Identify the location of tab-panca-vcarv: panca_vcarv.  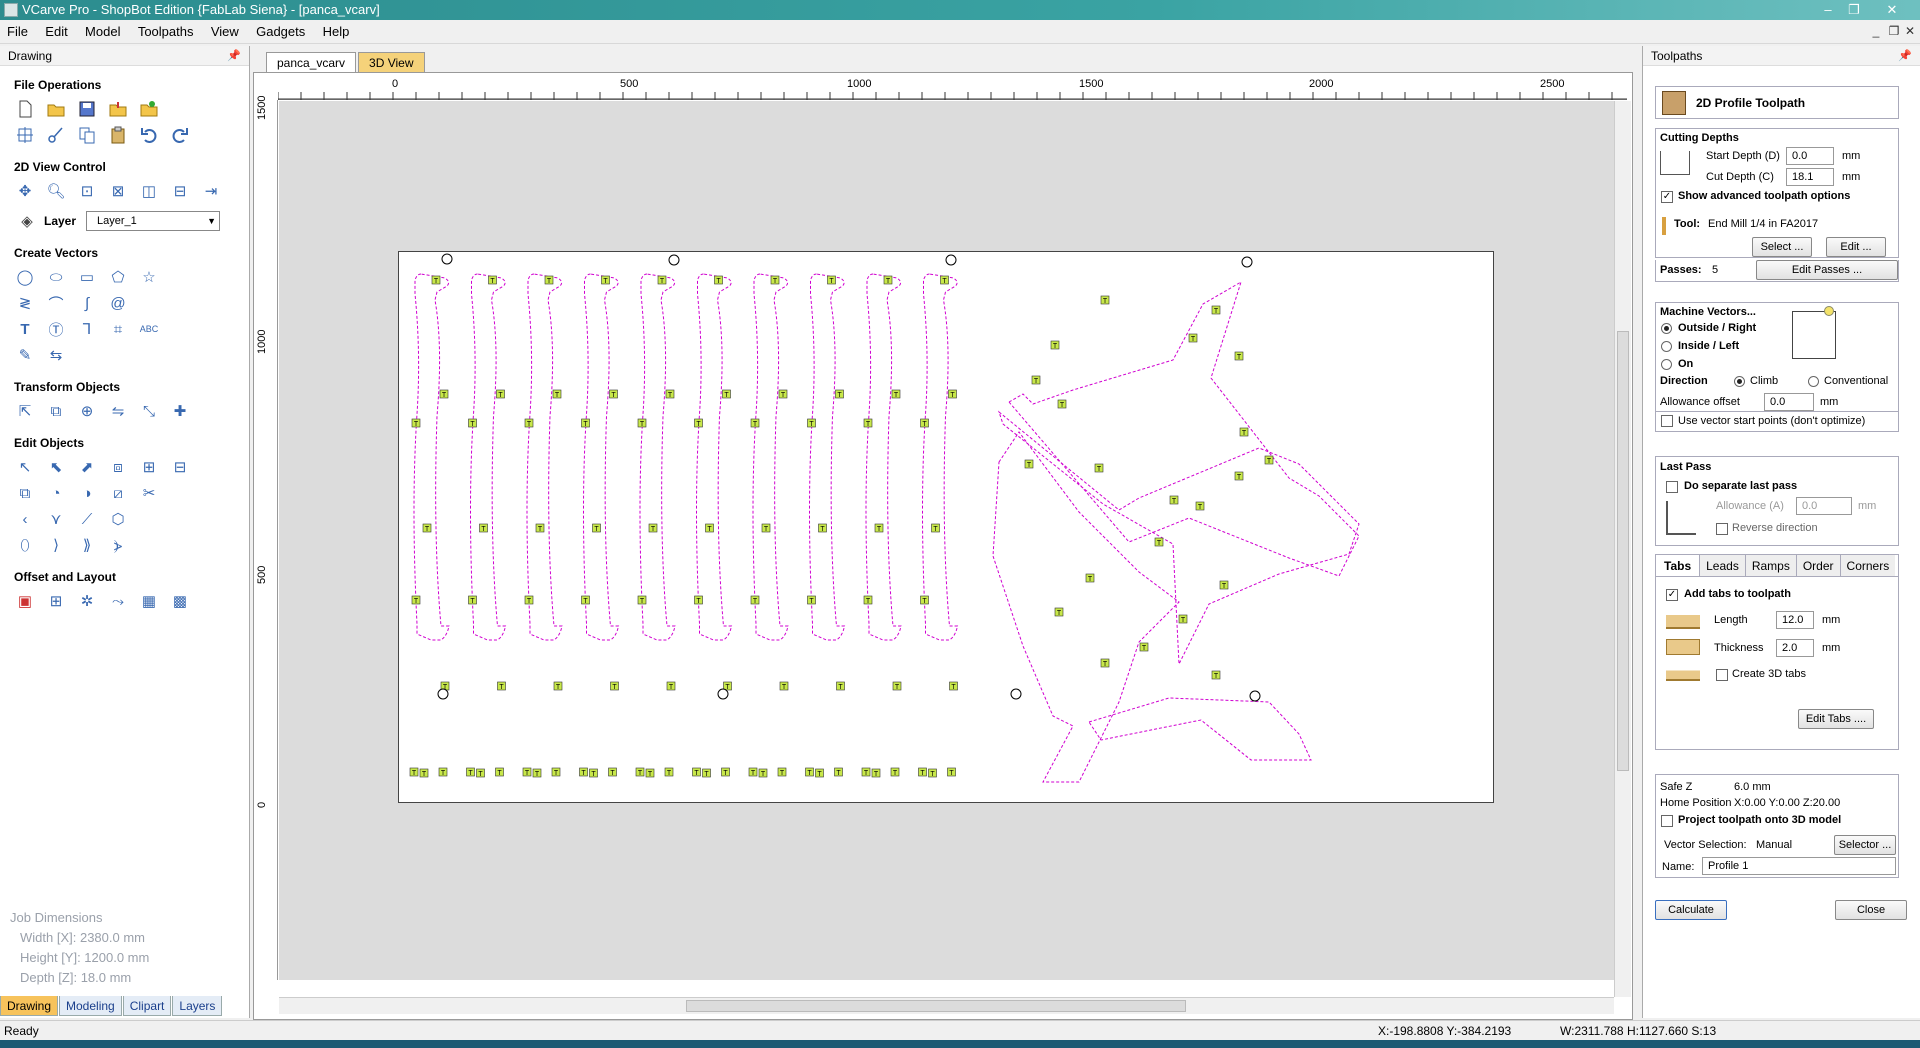
(311, 62).